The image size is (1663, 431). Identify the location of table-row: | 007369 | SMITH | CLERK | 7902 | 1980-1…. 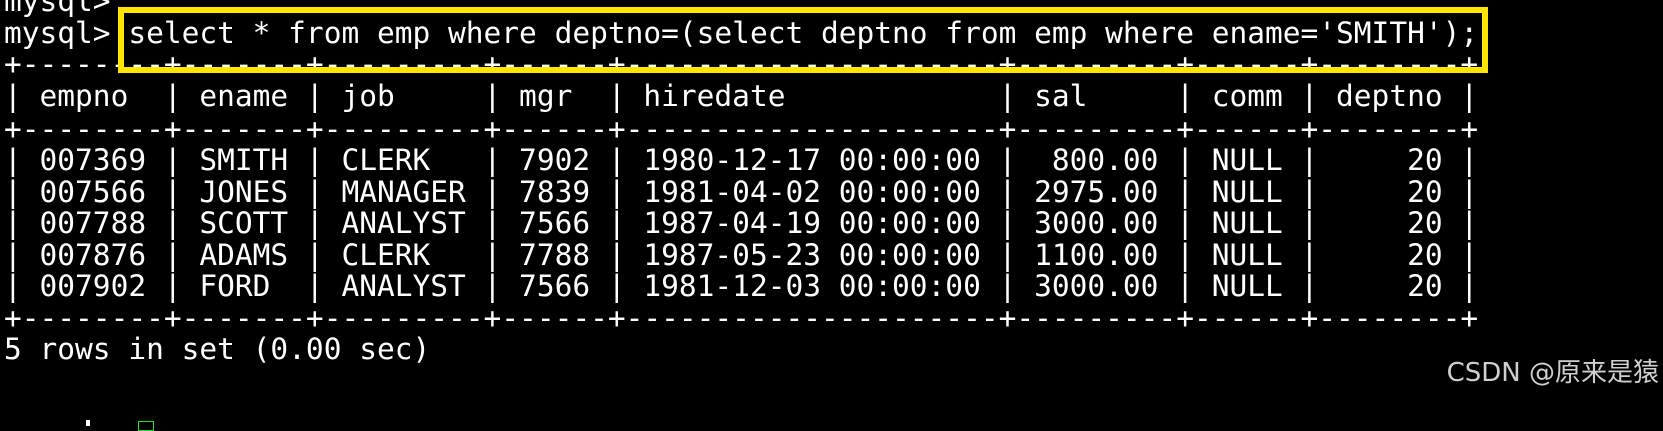
(741, 160).